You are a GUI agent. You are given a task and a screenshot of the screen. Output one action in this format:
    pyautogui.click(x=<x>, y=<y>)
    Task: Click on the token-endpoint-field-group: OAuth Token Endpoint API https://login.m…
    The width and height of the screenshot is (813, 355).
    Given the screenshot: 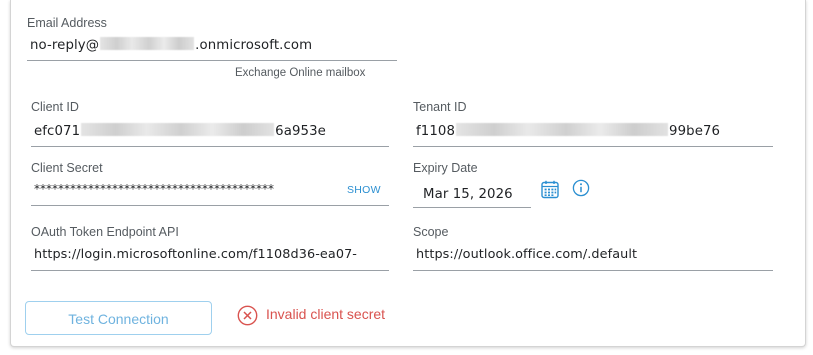 What is the action you would take?
    pyautogui.click(x=210, y=249)
    